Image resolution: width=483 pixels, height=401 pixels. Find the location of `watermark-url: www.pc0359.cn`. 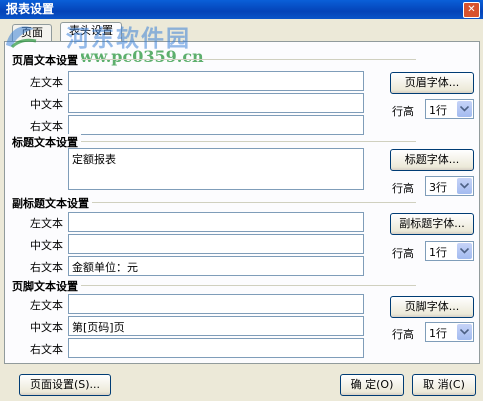

watermark-url: www.pc0359.cn is located at coordinates (135, 56).